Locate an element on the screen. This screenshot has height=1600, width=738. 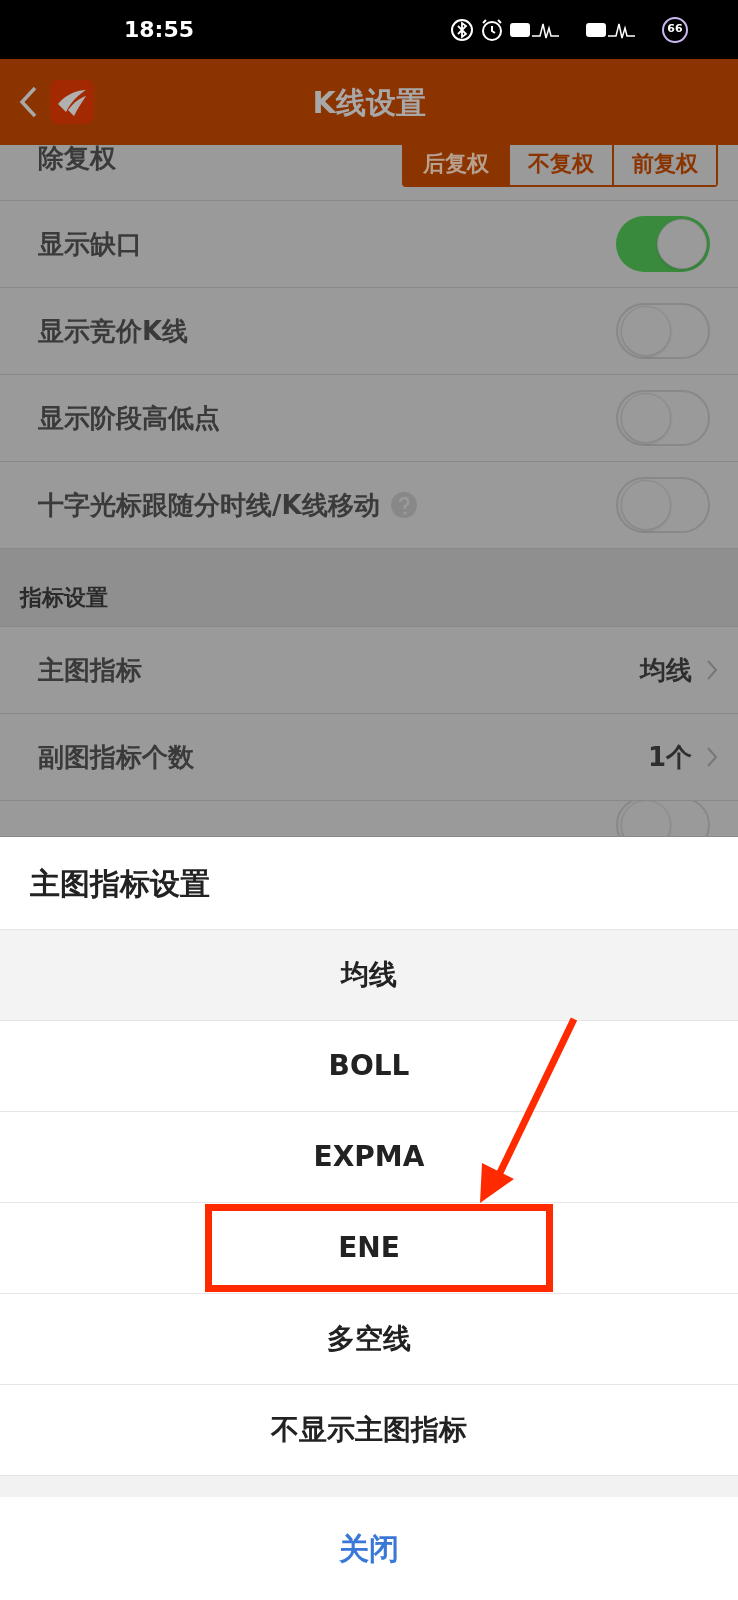
setting-value: 均线 is located at coordinates (666, 670).